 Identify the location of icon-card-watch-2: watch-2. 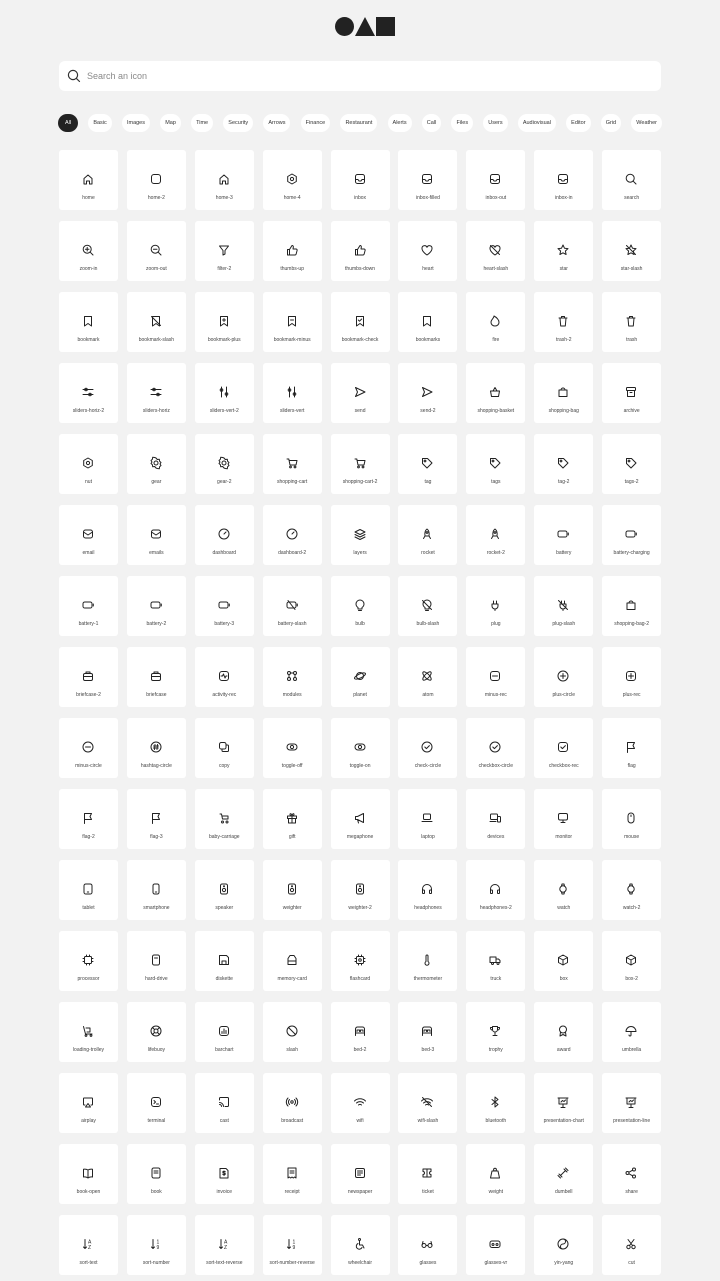
(632, 890).